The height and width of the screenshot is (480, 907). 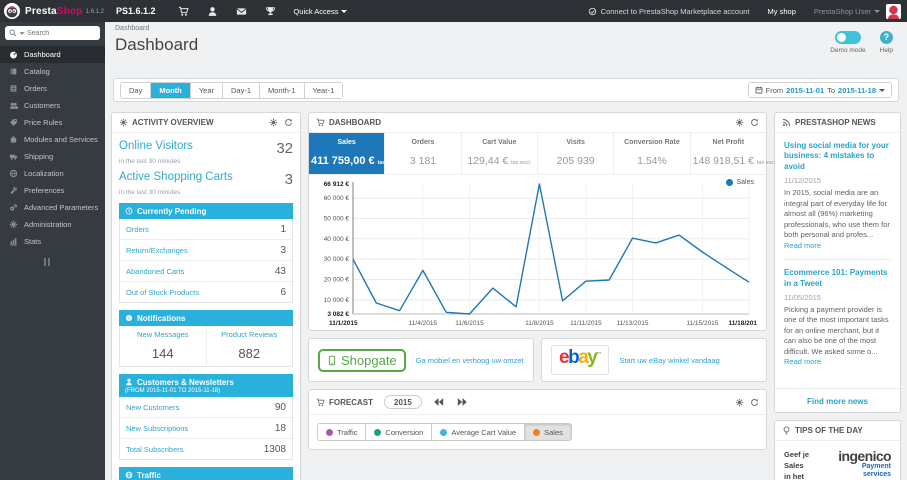 I want to click on notification-new-messages: New Messages 144, so click(x=163, y=346).